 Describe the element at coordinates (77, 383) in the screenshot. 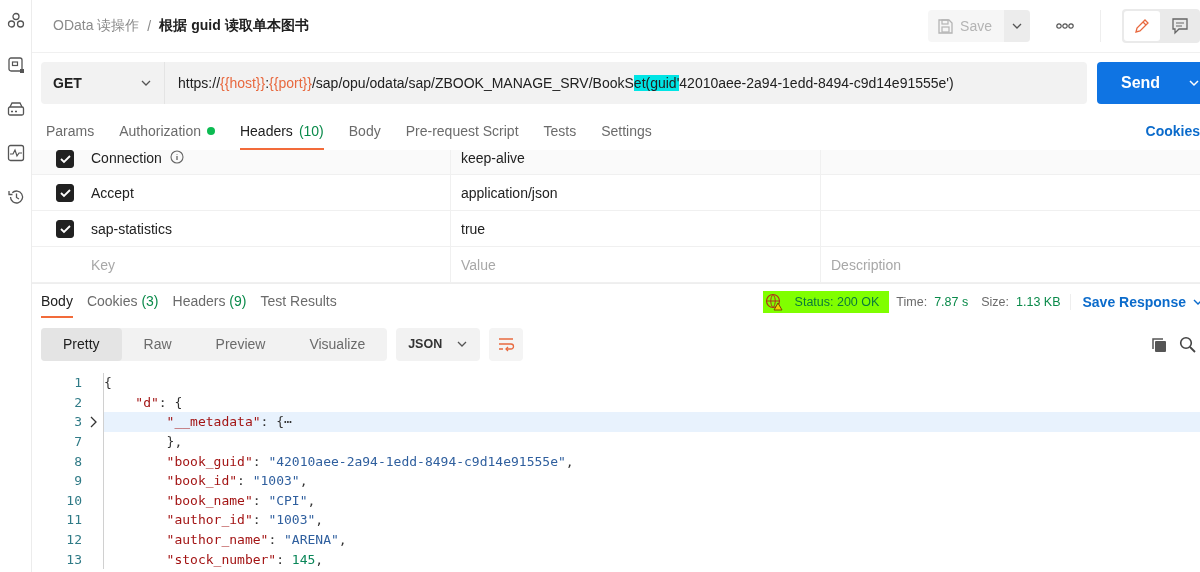

I see `line-number: 1` at that location.